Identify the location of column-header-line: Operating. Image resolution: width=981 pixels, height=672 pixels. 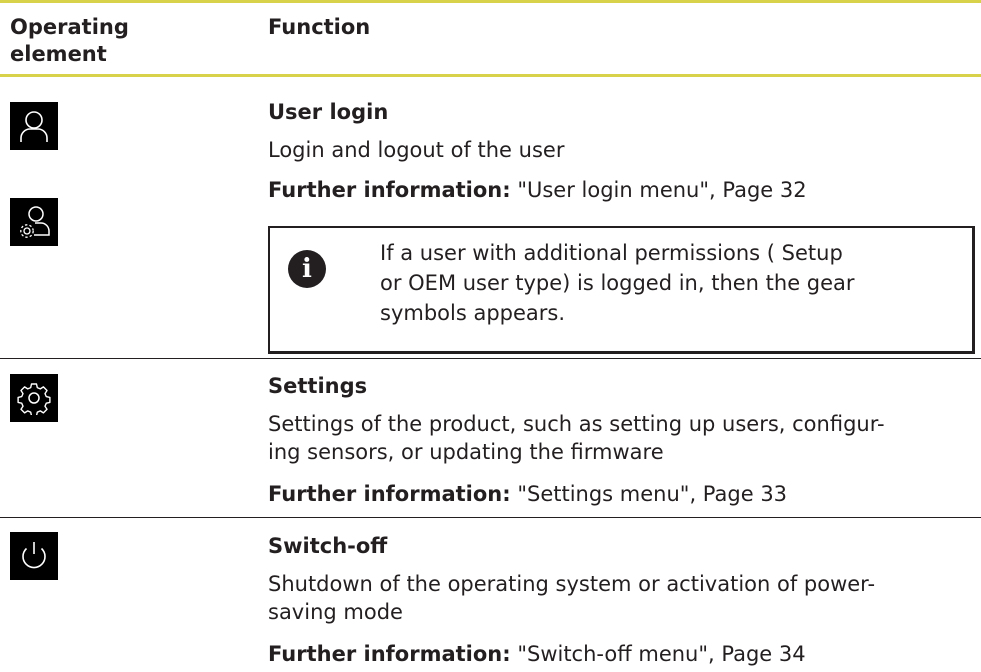
(69, 27).